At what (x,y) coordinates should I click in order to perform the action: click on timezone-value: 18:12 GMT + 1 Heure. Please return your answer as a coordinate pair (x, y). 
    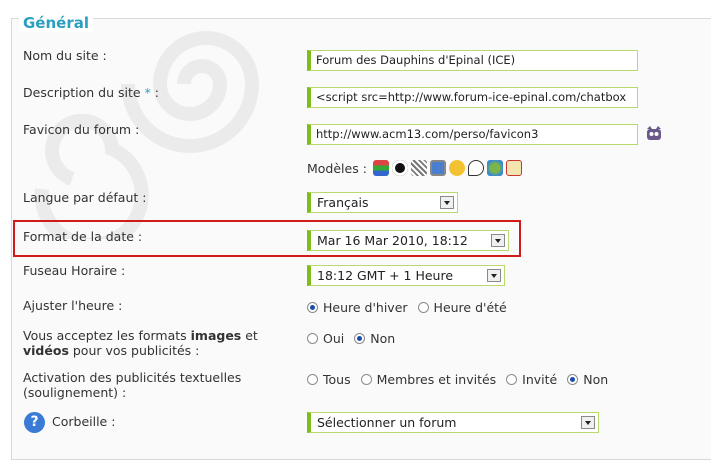
    Looking at the image, I should click on (385, 275).